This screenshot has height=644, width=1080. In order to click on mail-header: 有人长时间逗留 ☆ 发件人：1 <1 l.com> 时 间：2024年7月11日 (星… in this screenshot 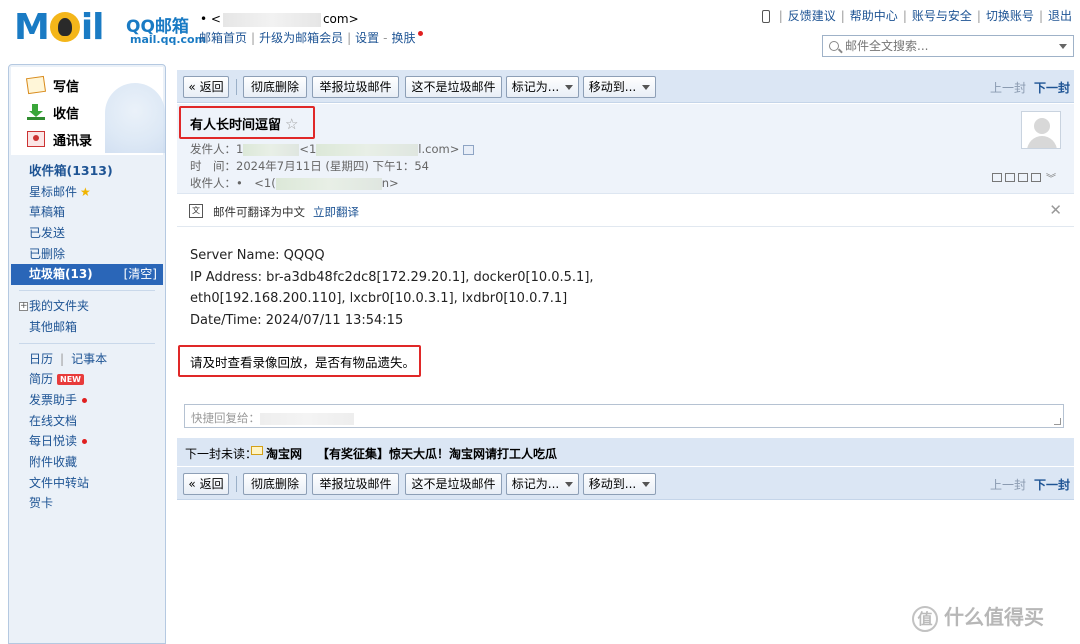, I will do `click(625, 149)`.